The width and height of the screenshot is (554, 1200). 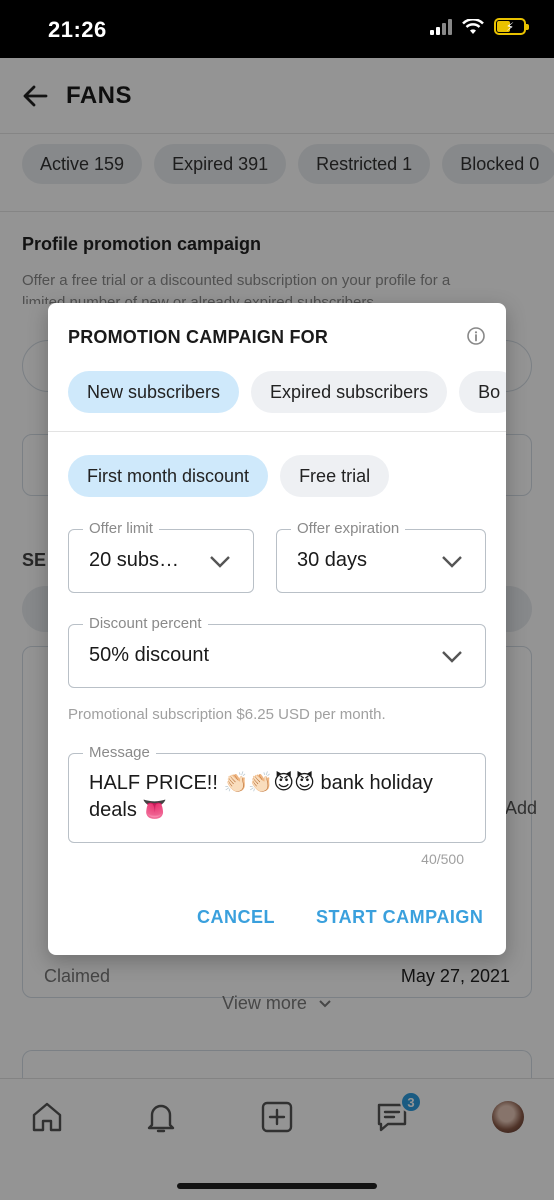 What do you see at coordinates (441, 26) in the screenshot?
I see `signal-icon` at bounding box center [441, 26].